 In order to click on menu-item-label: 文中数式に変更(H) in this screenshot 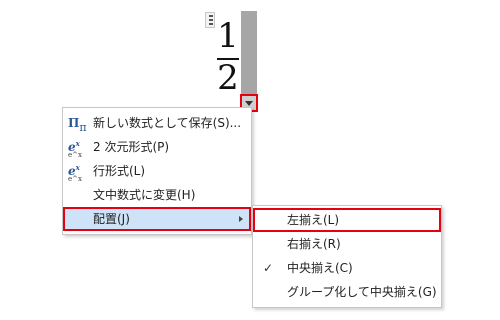, I will do `click(144, 195)`.